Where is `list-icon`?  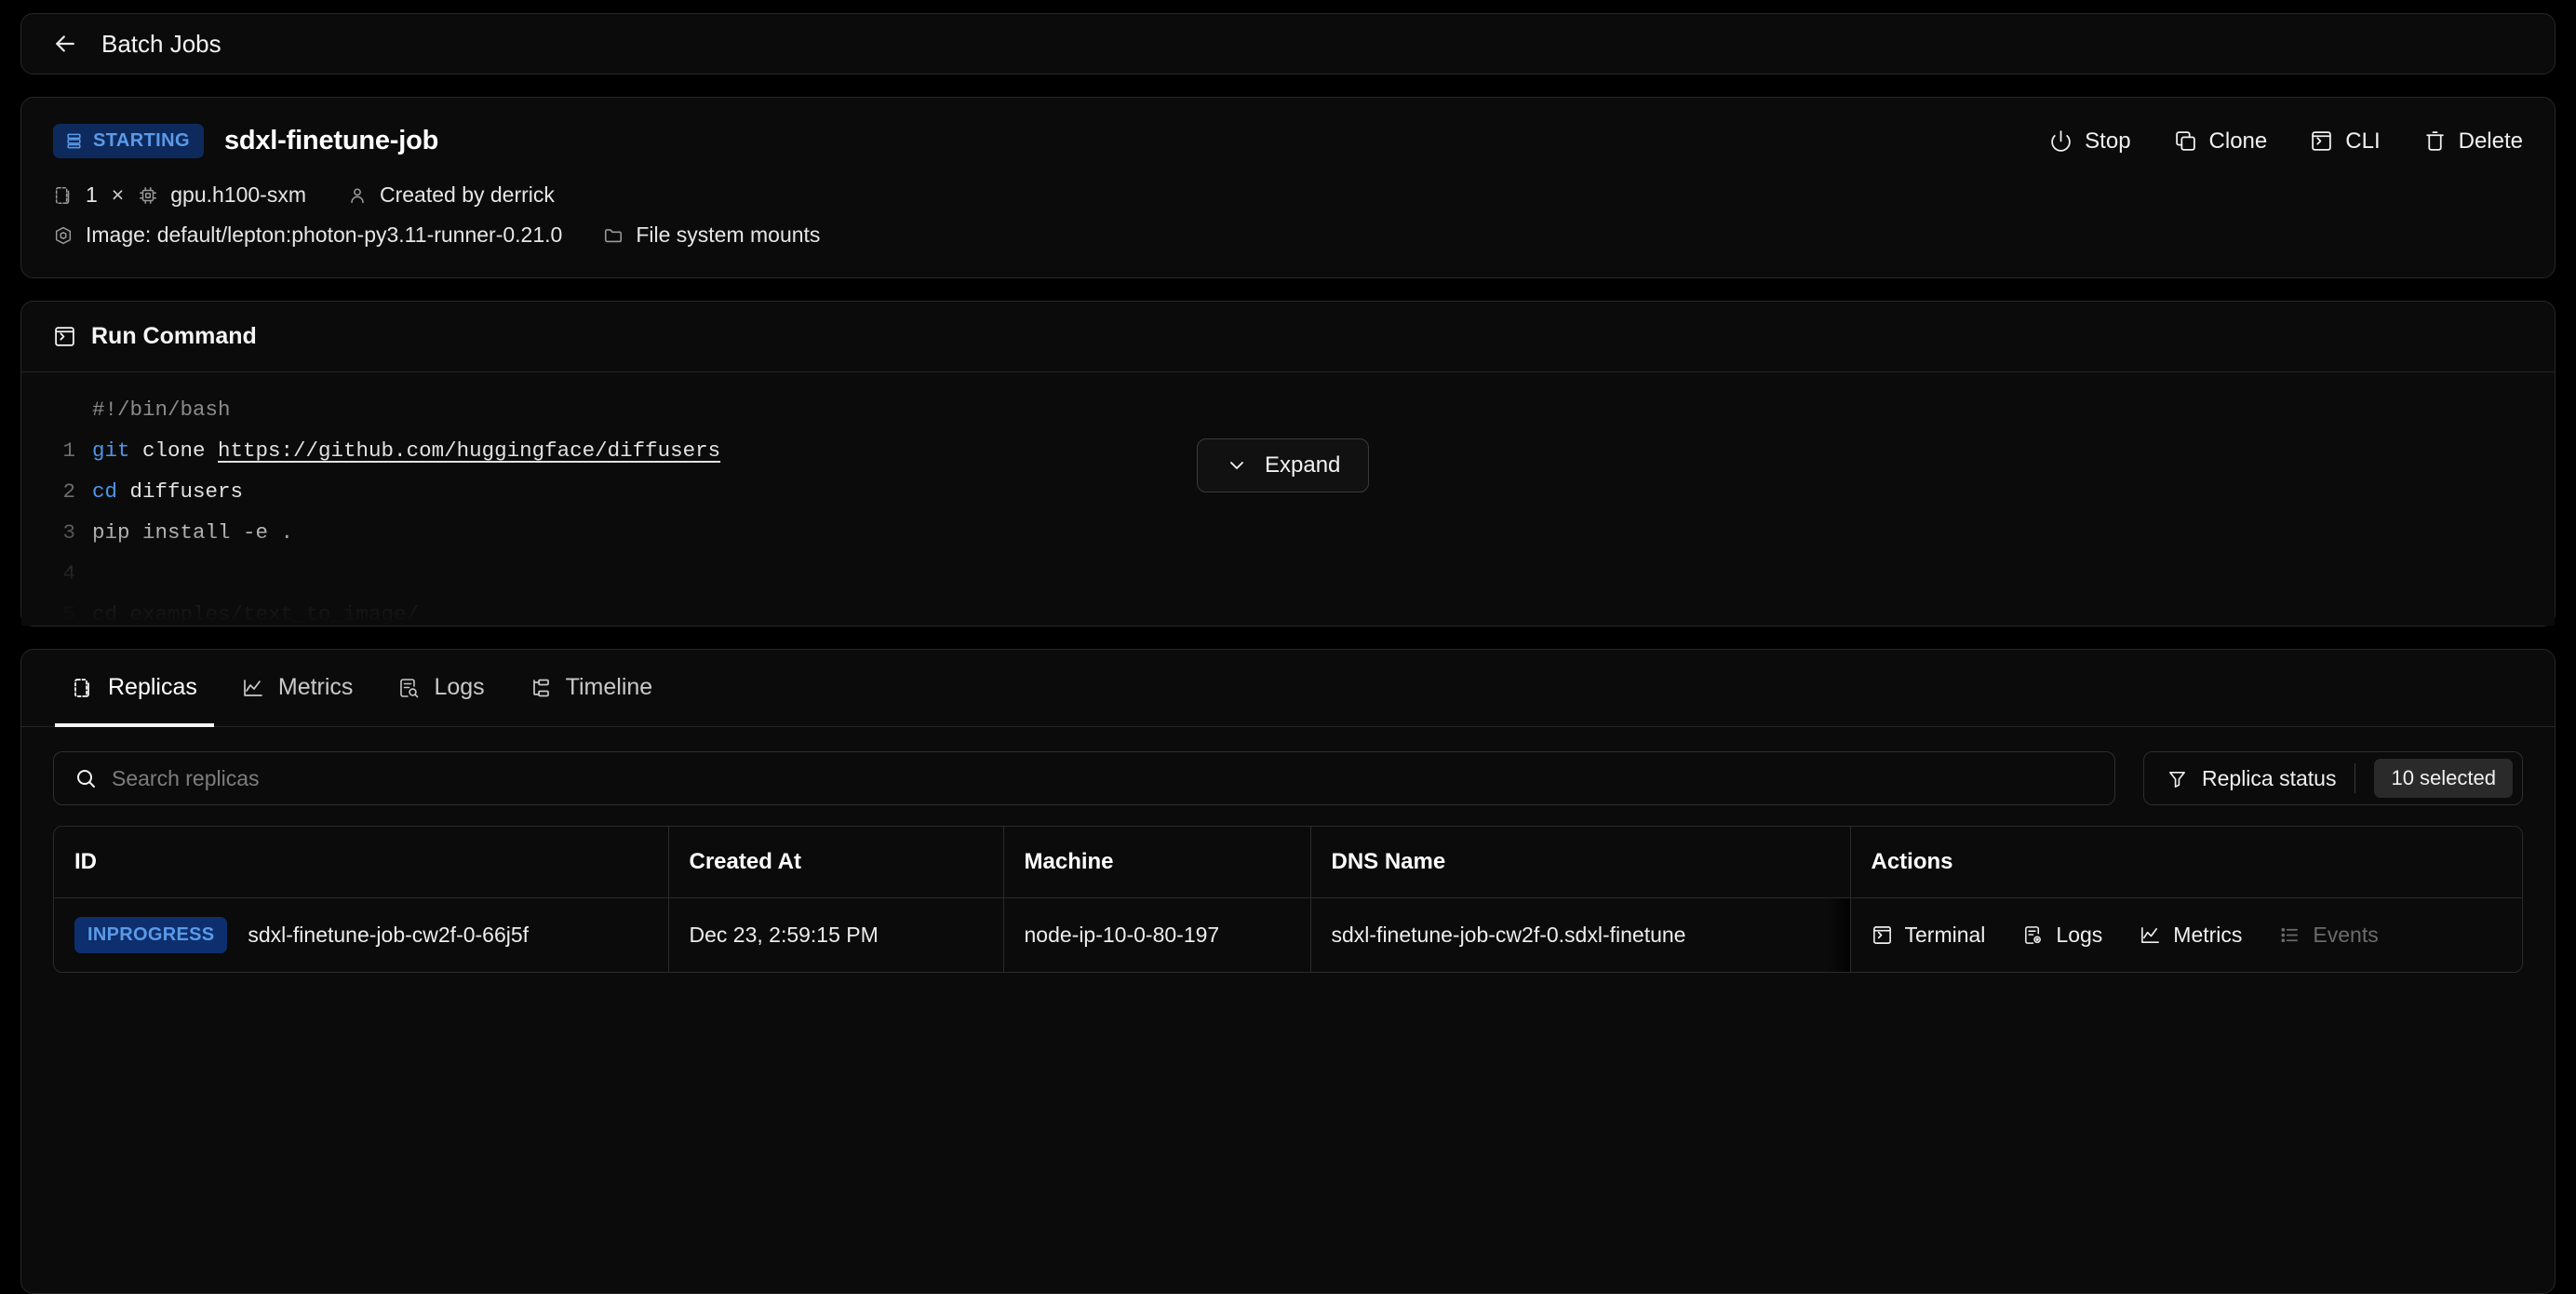
list-icon is located at coordinates (2290, 935).